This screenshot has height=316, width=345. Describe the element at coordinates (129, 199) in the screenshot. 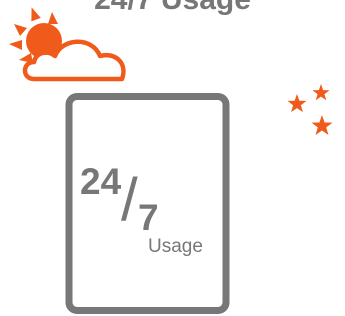

I see `device-slash: /` at that location.